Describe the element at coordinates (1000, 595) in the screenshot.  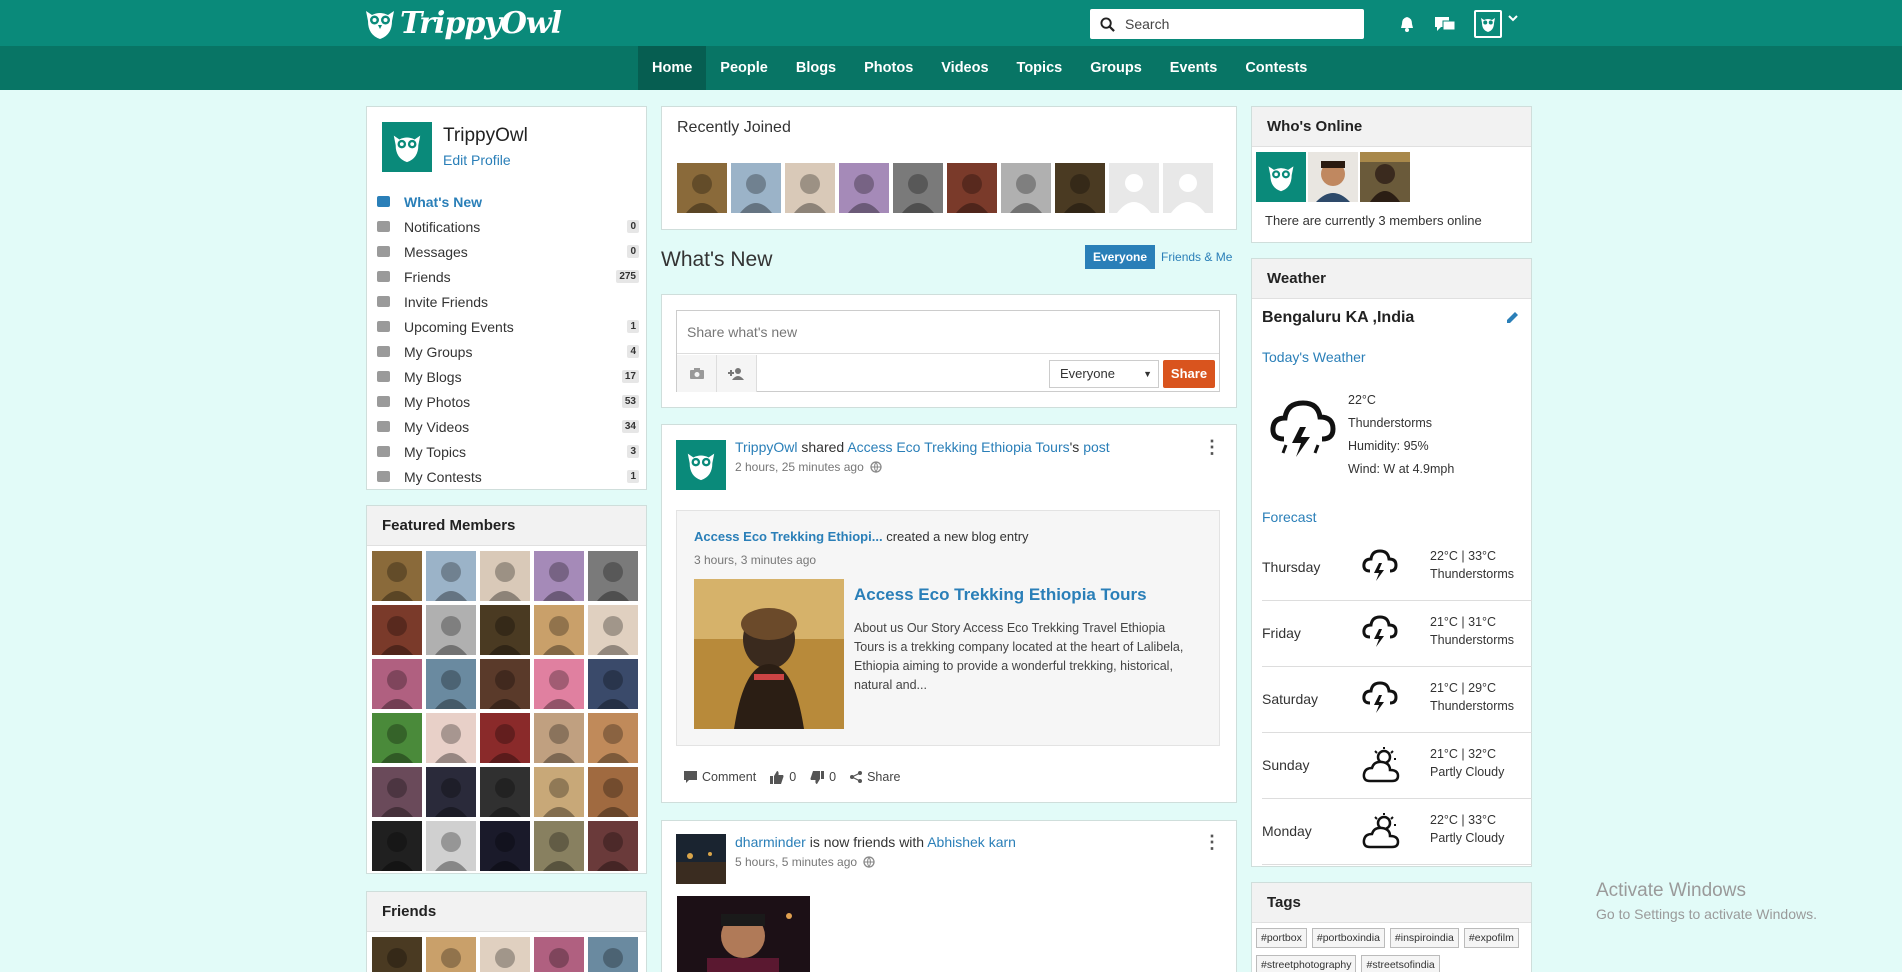
I see `blog-title-link: Access Eco Trekking Ethiopia Tours` at that location.